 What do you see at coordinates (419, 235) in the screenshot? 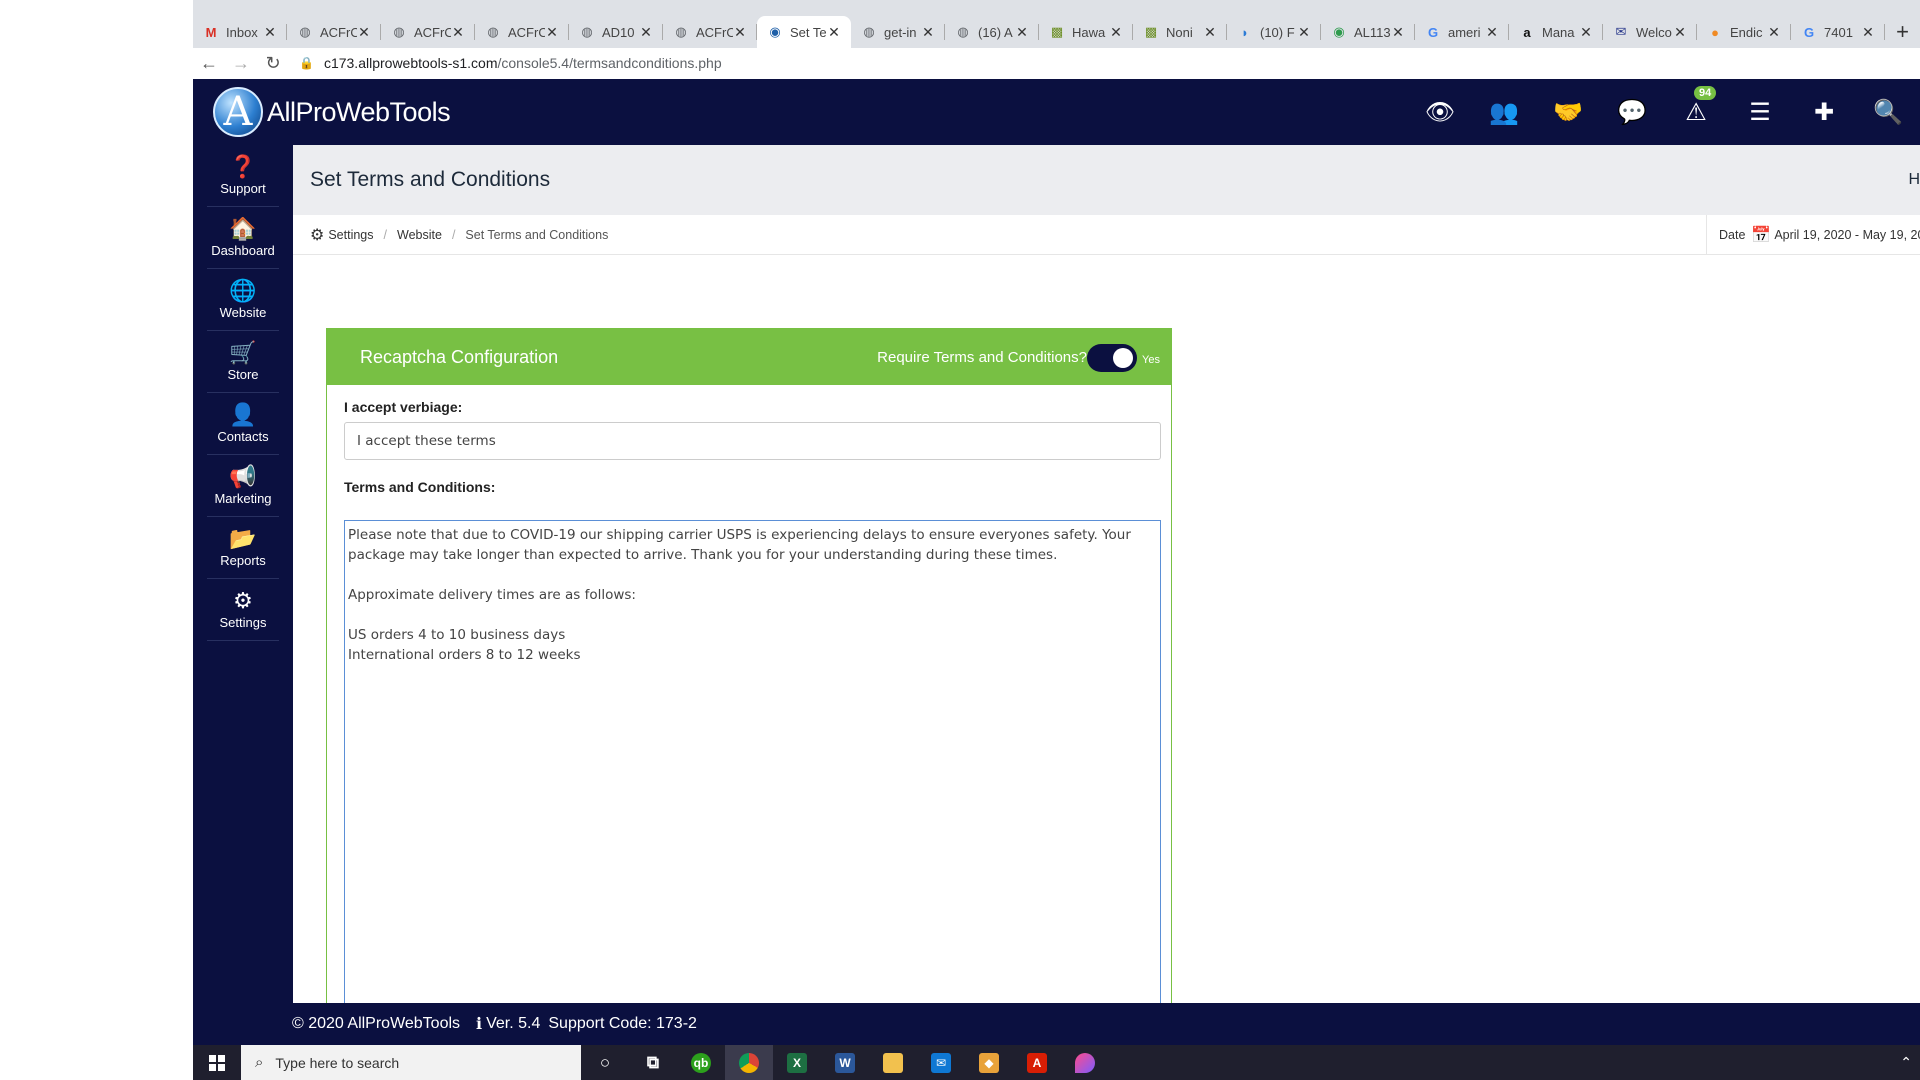
I see `breadcrumb-website: Website` at bounding box center [419, 235].